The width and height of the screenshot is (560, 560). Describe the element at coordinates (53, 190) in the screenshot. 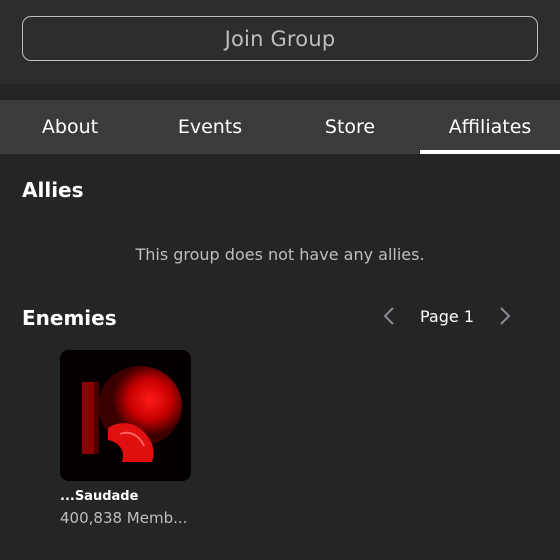

I see `allies-heading: Allies` at that location.